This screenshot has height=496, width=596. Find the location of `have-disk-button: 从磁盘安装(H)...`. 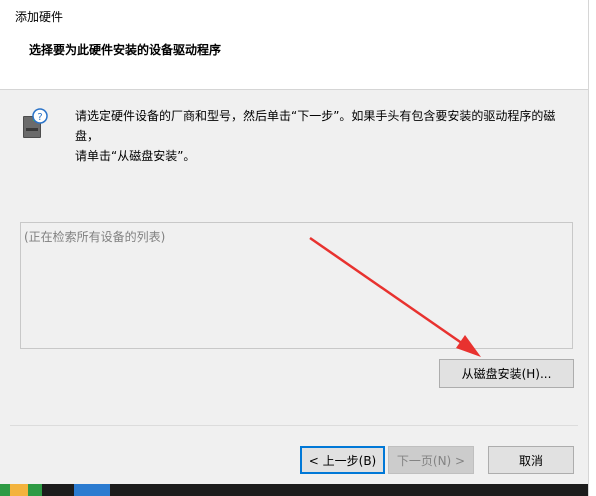

have-disk-button: 从磁盘安装(H)... is located at coordinates (506, 373).